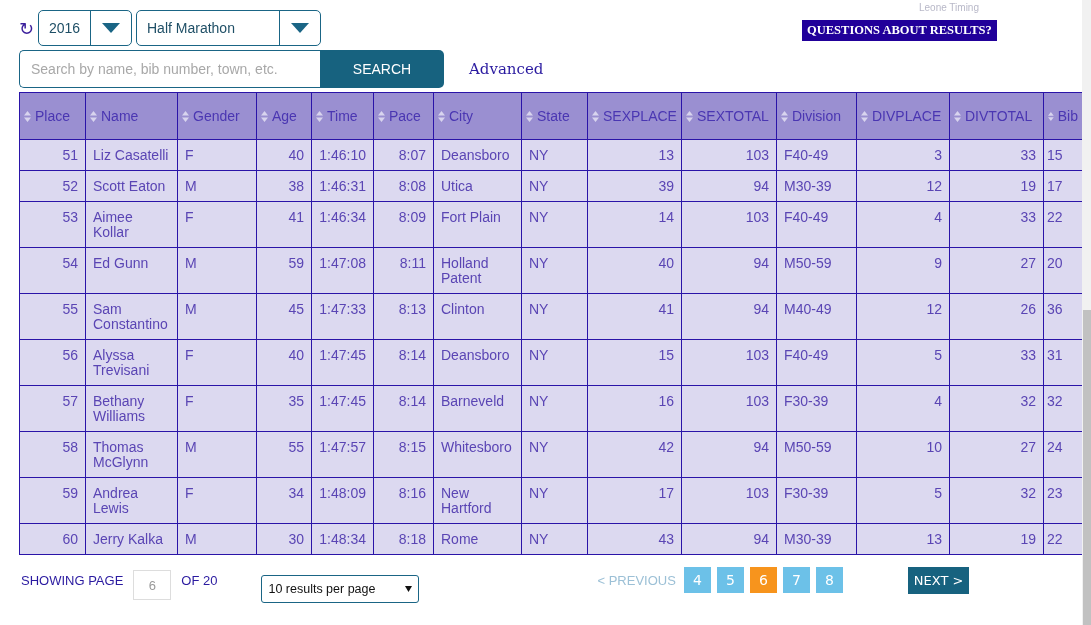 This screenshot has height=625, width=1091. I want to click on caret-icon, so click(409, 589).